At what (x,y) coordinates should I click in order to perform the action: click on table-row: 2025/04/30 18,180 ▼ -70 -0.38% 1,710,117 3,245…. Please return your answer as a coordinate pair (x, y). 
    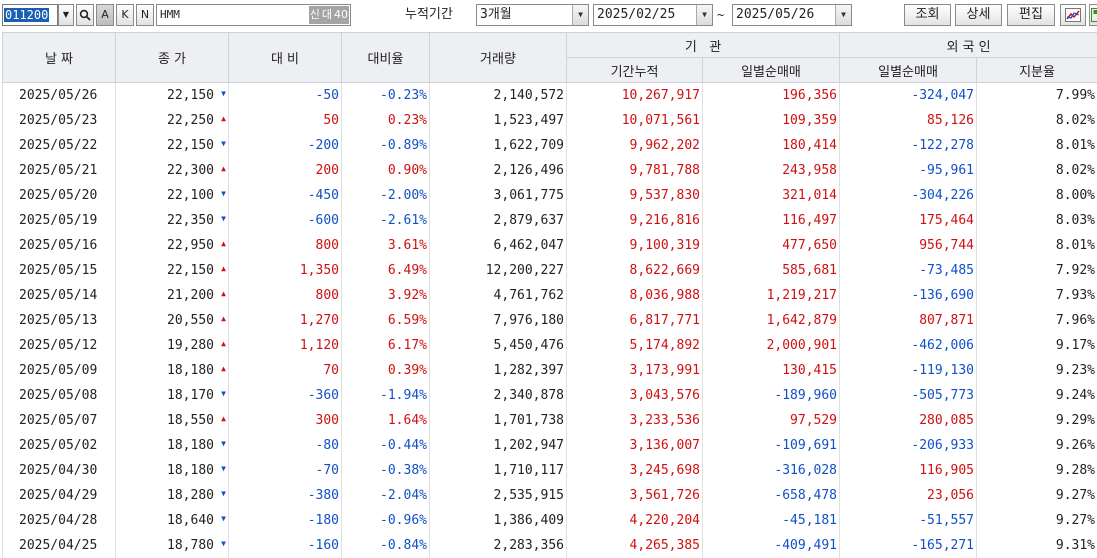
    Looking at the image, I should click on (549, 470).